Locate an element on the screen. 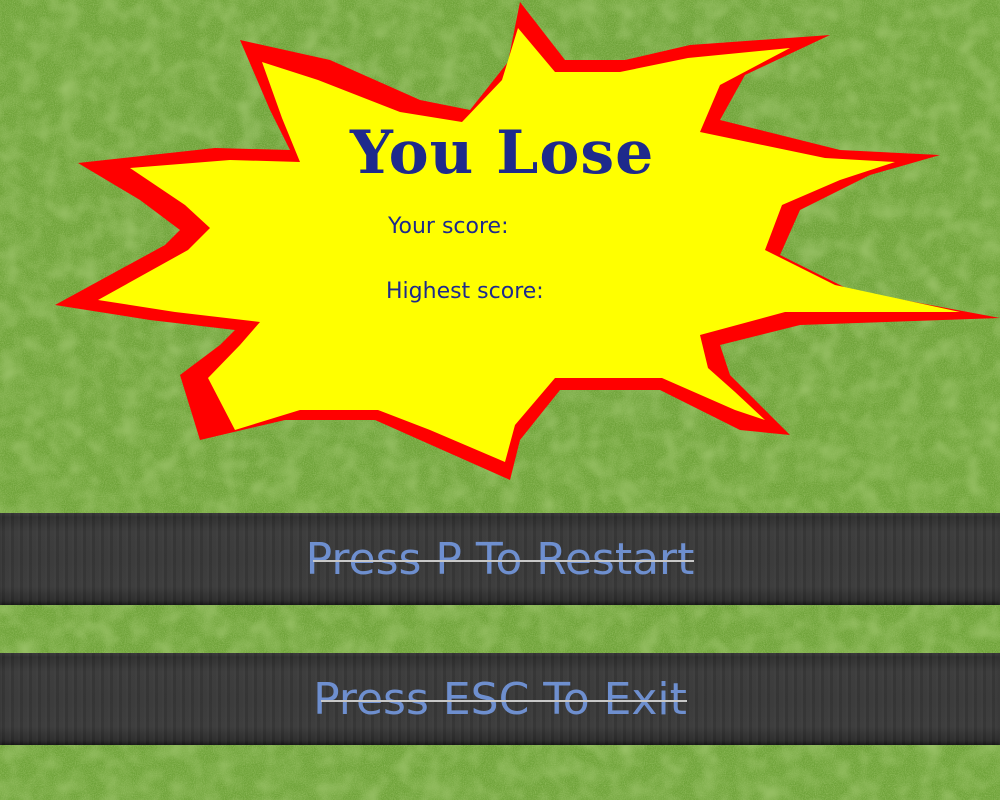 The image size is (1000, 800). game-over-title: You Lose is located at coordinates (502, 153).